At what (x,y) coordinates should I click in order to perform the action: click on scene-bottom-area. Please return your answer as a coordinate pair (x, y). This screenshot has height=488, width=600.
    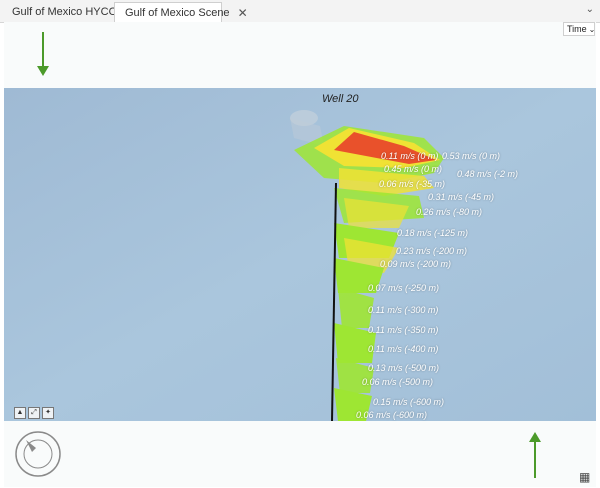
    Looking at the image, I should click on (300, 454).